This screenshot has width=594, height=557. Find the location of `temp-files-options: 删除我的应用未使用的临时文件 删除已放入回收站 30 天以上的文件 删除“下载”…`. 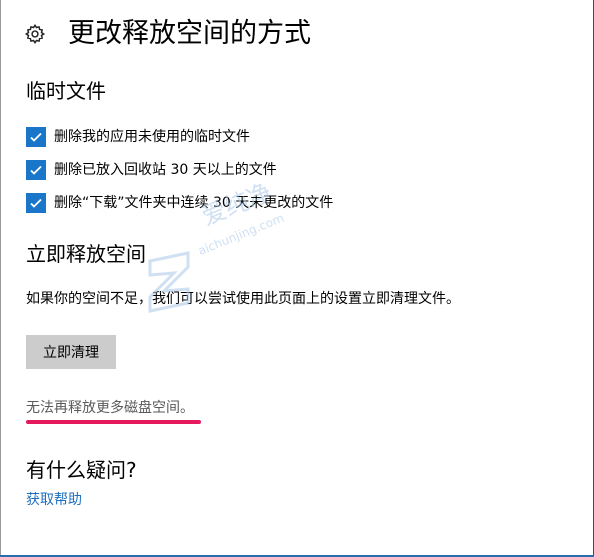

temp-files-options: 删除我的应用未使用的临时文件 删除已放入回收站 30 天以上的文件 删除“下载”… is located at coordinates (179, 175).